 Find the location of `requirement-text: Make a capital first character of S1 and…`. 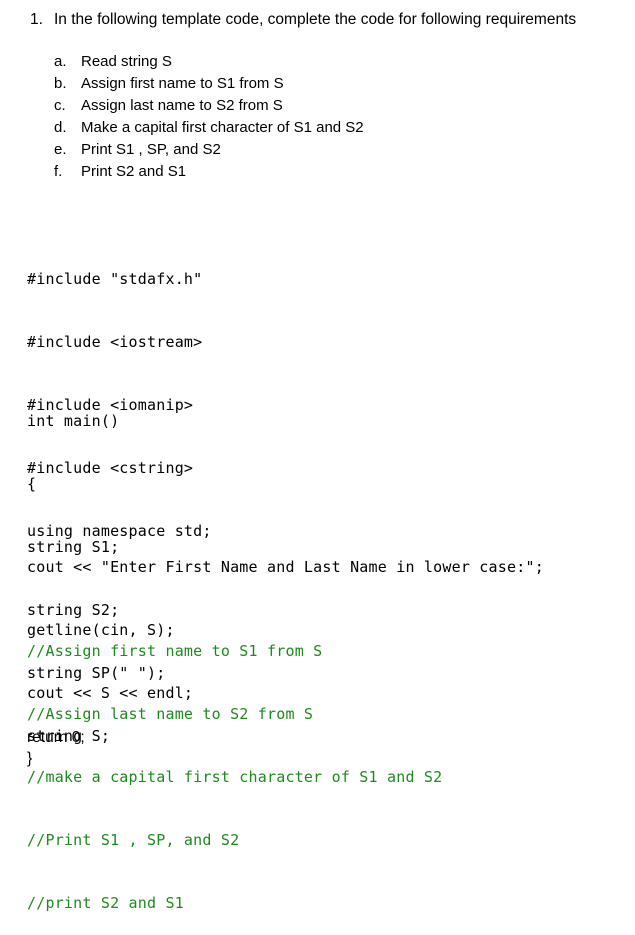

requirement-text: Make a capital first character of S1 and… is located at coordinates (222, 127).